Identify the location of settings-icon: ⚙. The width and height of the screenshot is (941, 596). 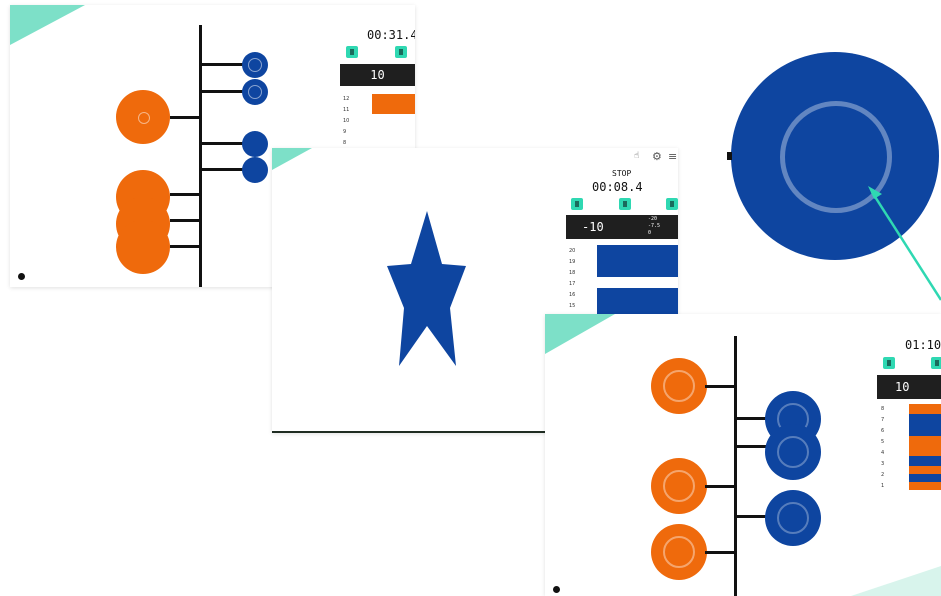
(658, 156).